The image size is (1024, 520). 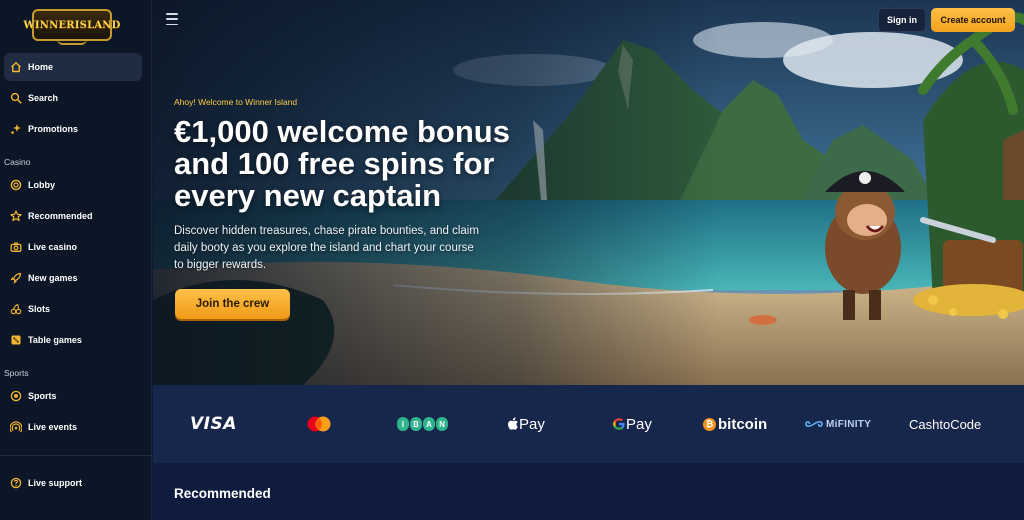 I want to click on iban-letter: A, so click(x=429, y=424).